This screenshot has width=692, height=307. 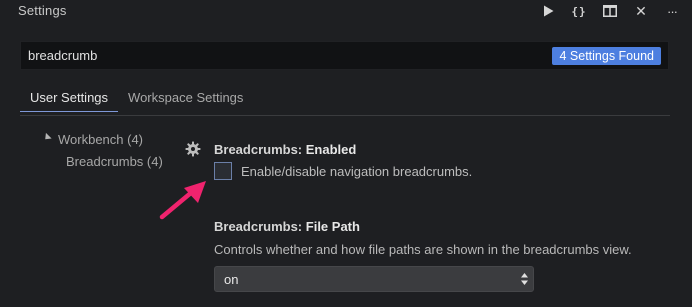 What do you see at coordinates (332, 226) in the screenshot?
I see `setting-key: File Path` at bounding box center [332, 226].